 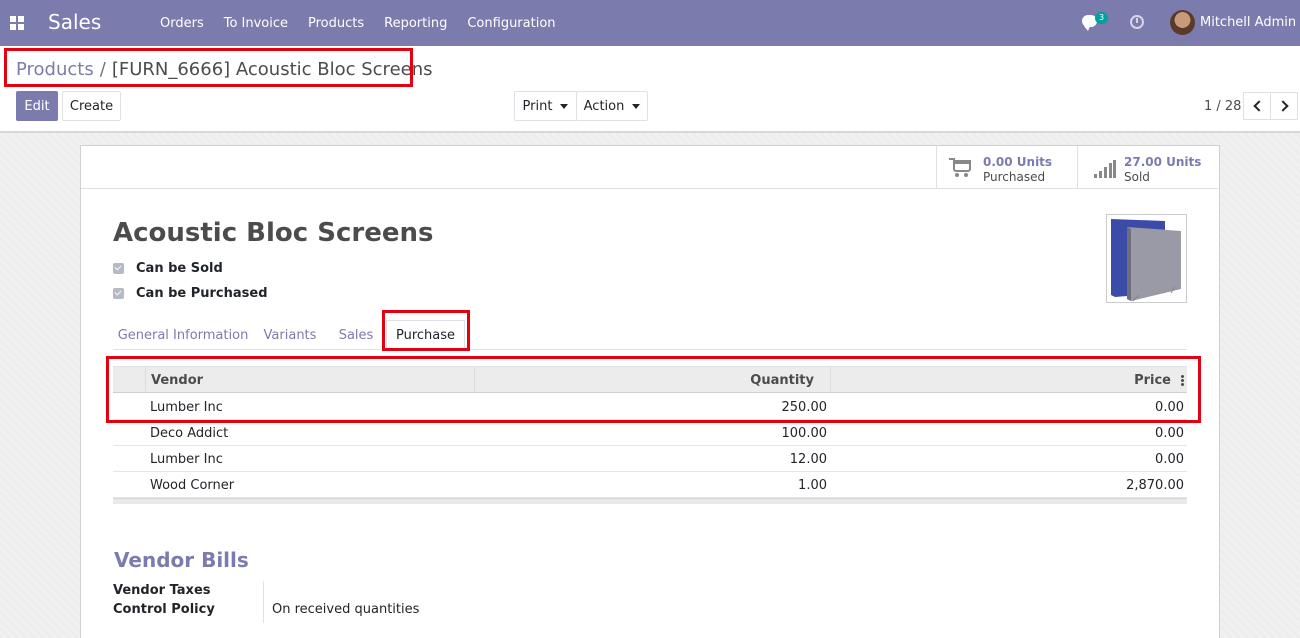 I want to click on menu-orders: Orders, so click(x=182, y=23).